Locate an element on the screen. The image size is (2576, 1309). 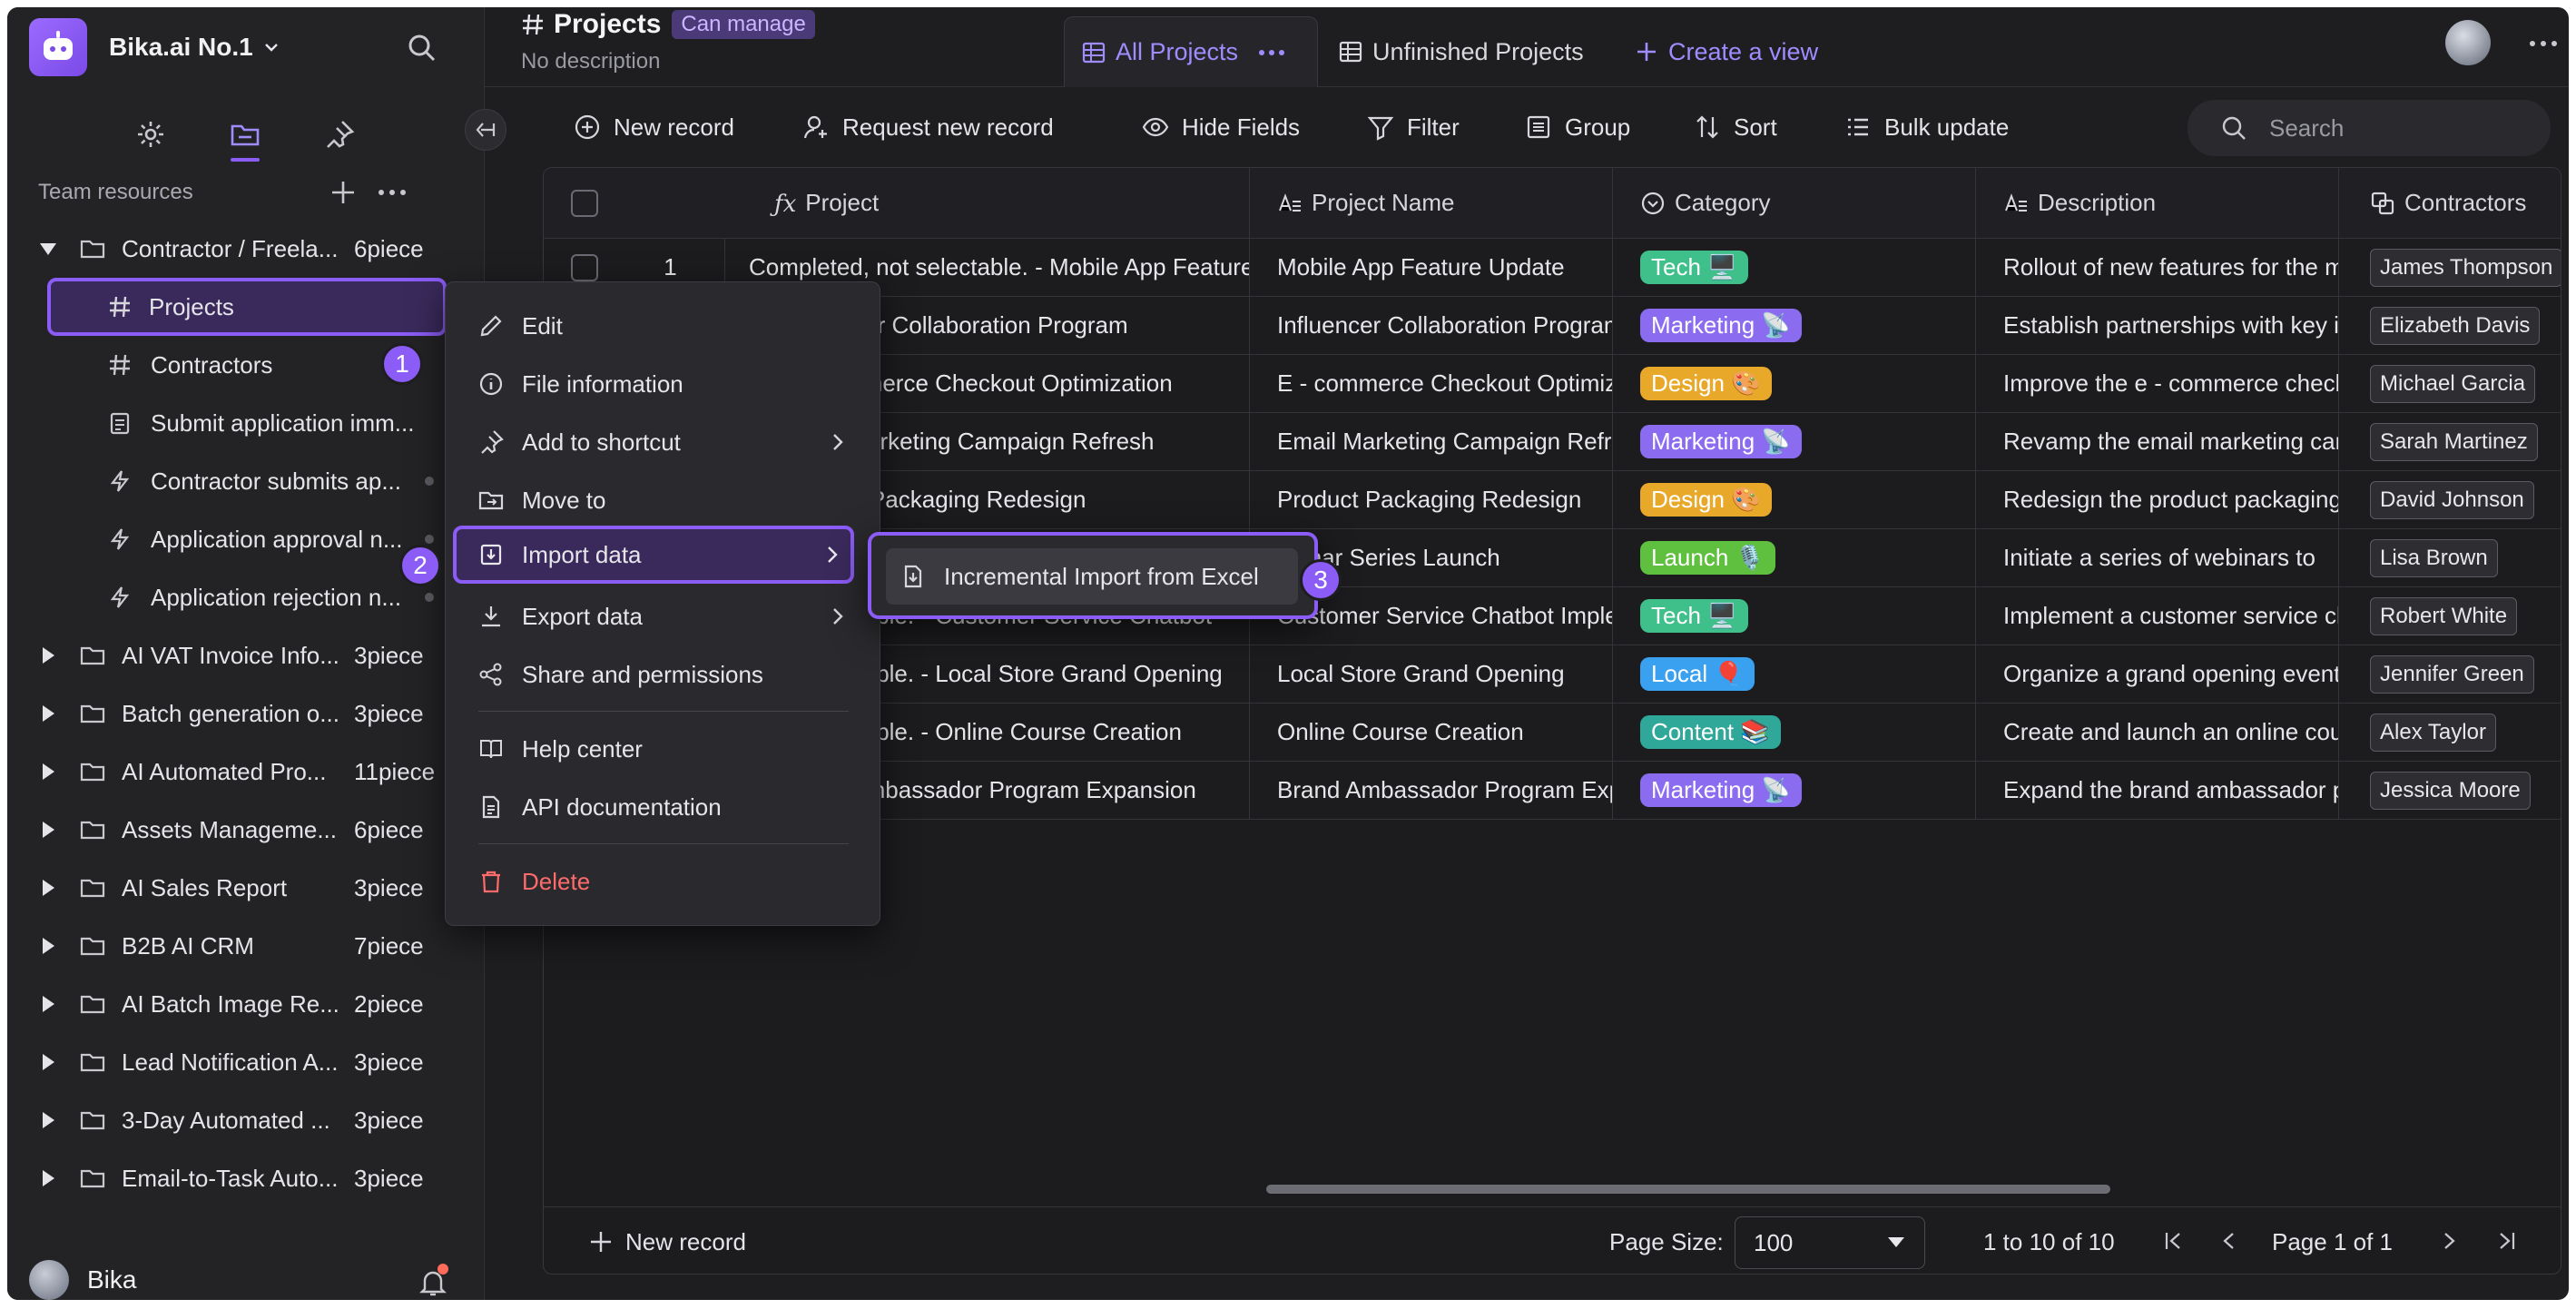
tree-folder: AI Sales Report 3piece is located at coordinates (246, 888).